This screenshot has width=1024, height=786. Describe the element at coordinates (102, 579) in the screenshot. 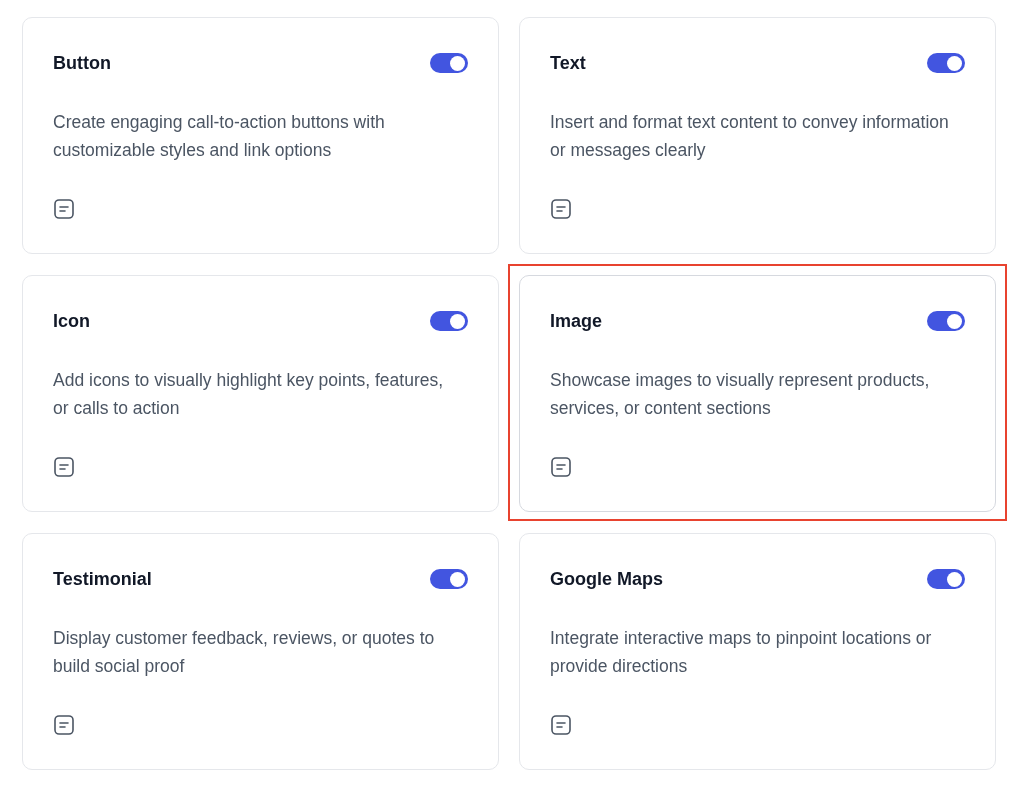

I see `card-title: Testimonial` at that location.